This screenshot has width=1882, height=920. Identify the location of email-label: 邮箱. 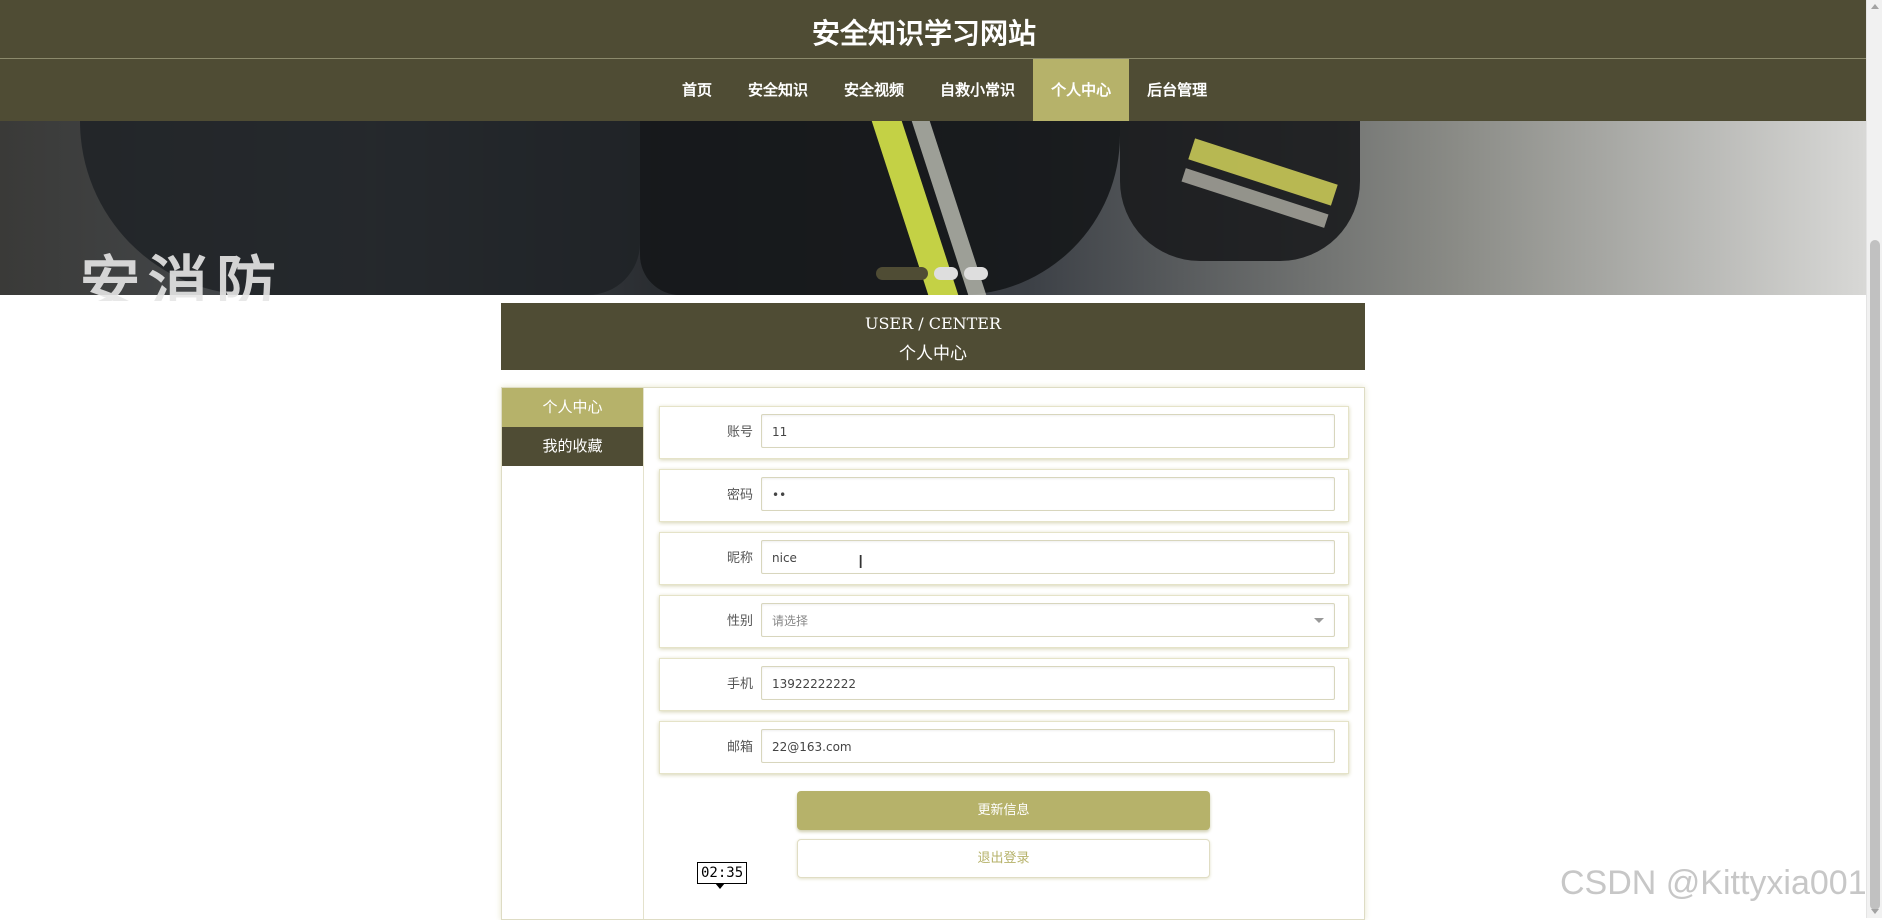
(739, 747).